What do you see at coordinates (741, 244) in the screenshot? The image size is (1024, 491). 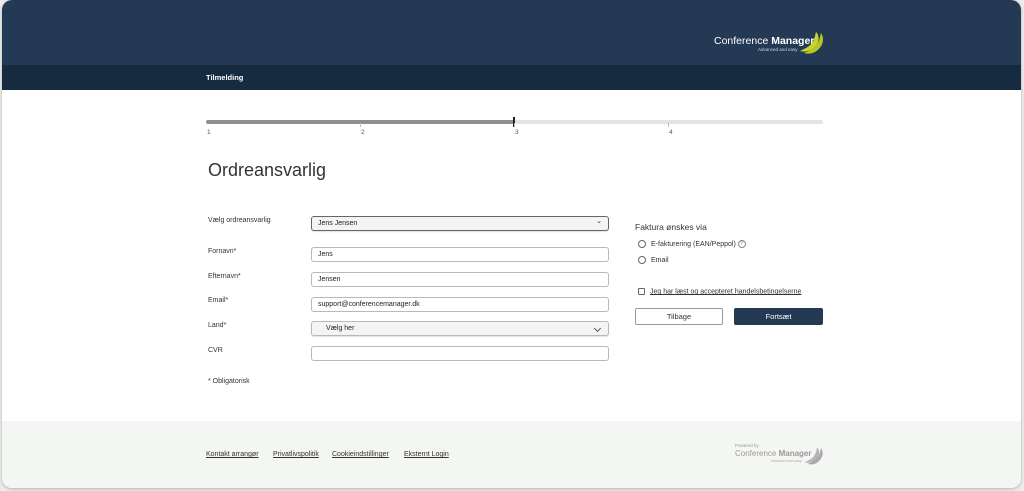 I see `question-circle-icon: ?` at bounding box center [741, 244].